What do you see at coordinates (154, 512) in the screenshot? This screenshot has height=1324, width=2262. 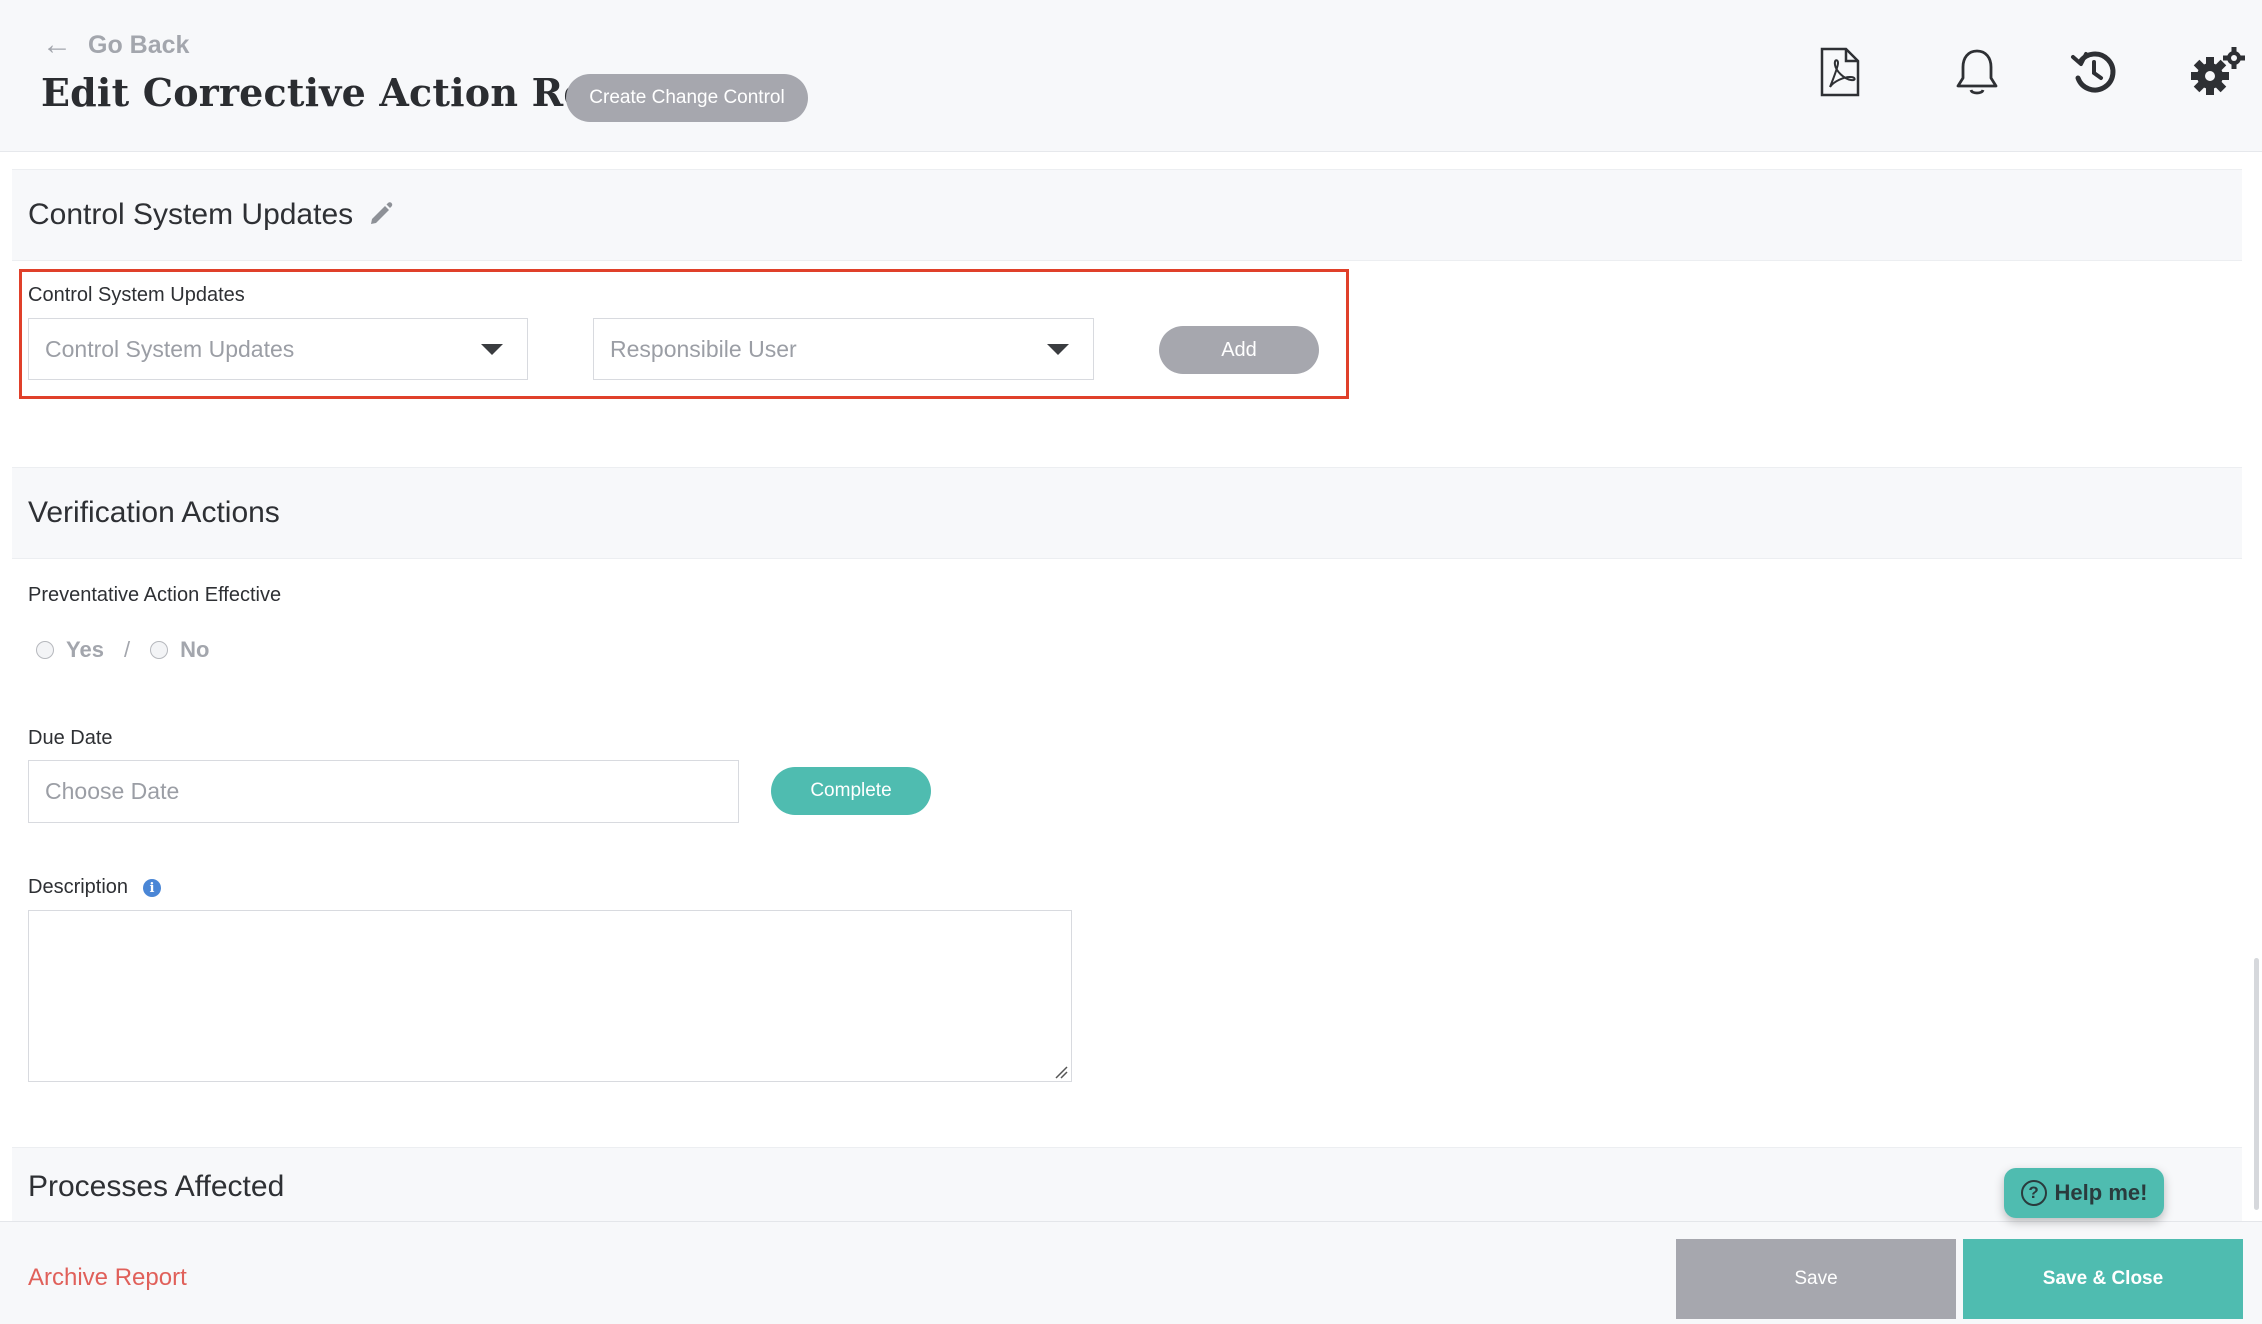 I see `section-title: Verification Actions` at bounding box center [154, 512].